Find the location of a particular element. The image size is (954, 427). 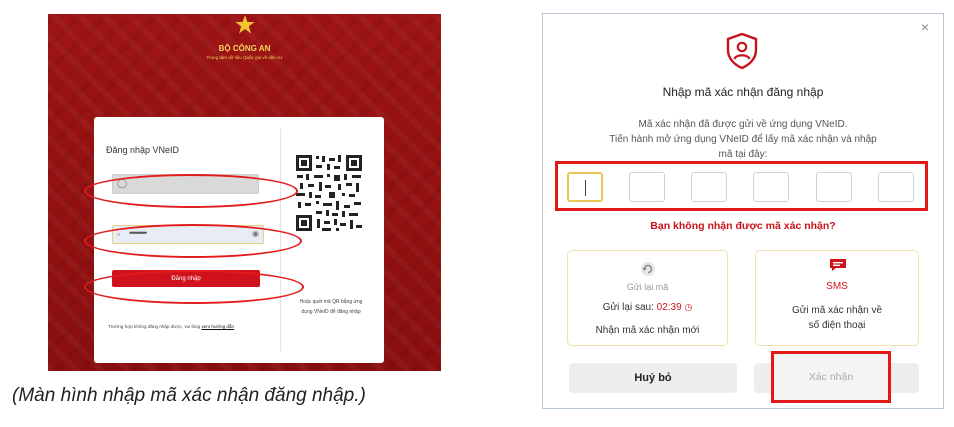

modal-title: Nhập mã xác nhận đăng nhập is located at coordinates (743, 92).